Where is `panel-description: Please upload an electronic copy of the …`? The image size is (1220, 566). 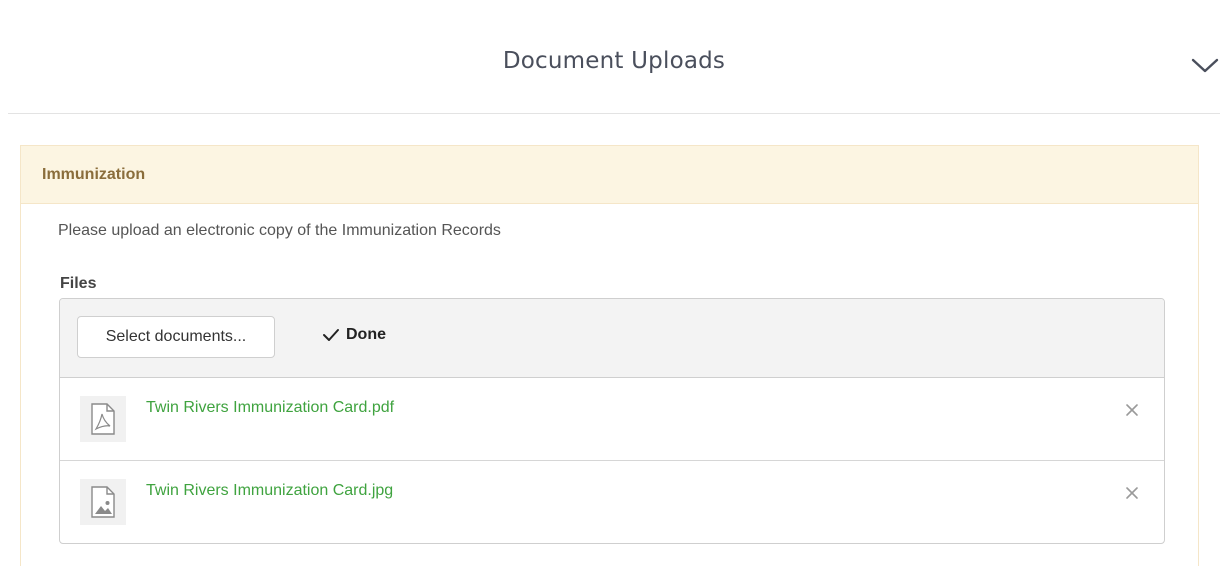 panel-description: Please upload an electronic copy of the … is located at coordinates (279, 230).